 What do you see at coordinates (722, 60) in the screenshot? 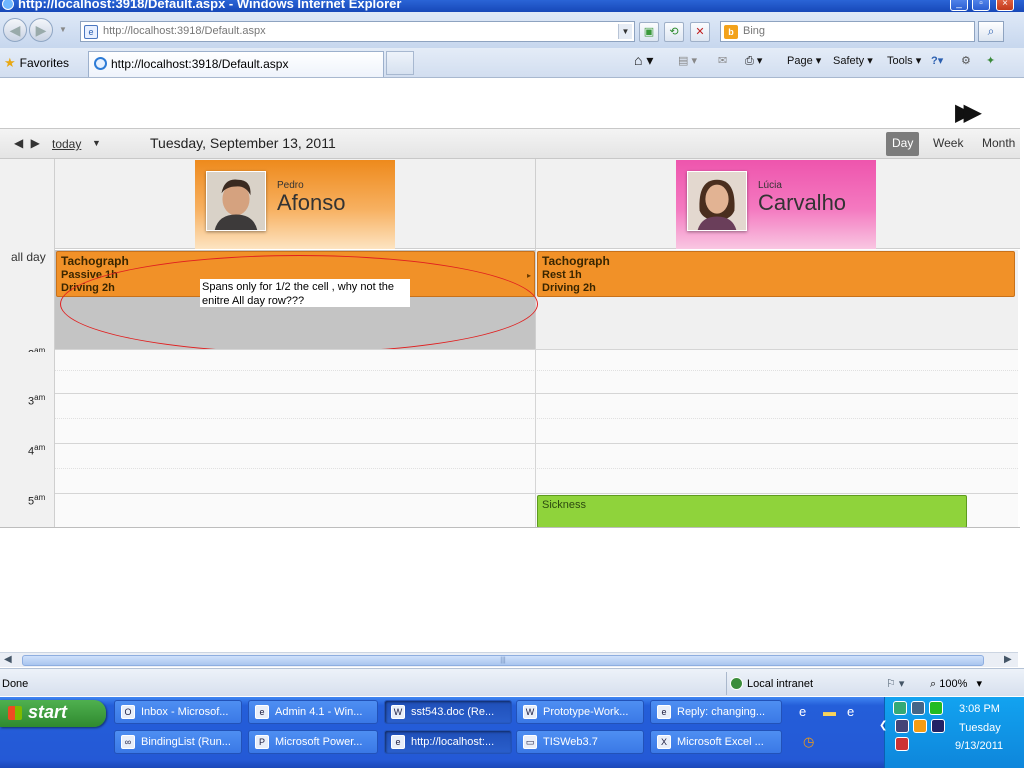
I see `mail-icon: ✉` at bounding box center [722, 60].